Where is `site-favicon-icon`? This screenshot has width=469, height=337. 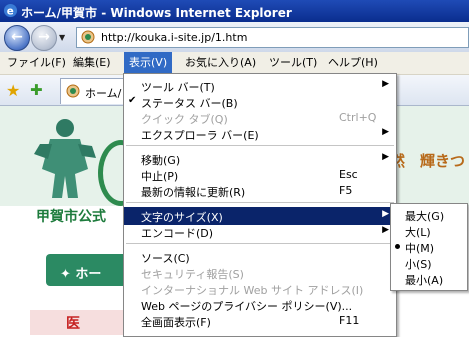 site-favicon-icon is located at coordinates (88, 37).